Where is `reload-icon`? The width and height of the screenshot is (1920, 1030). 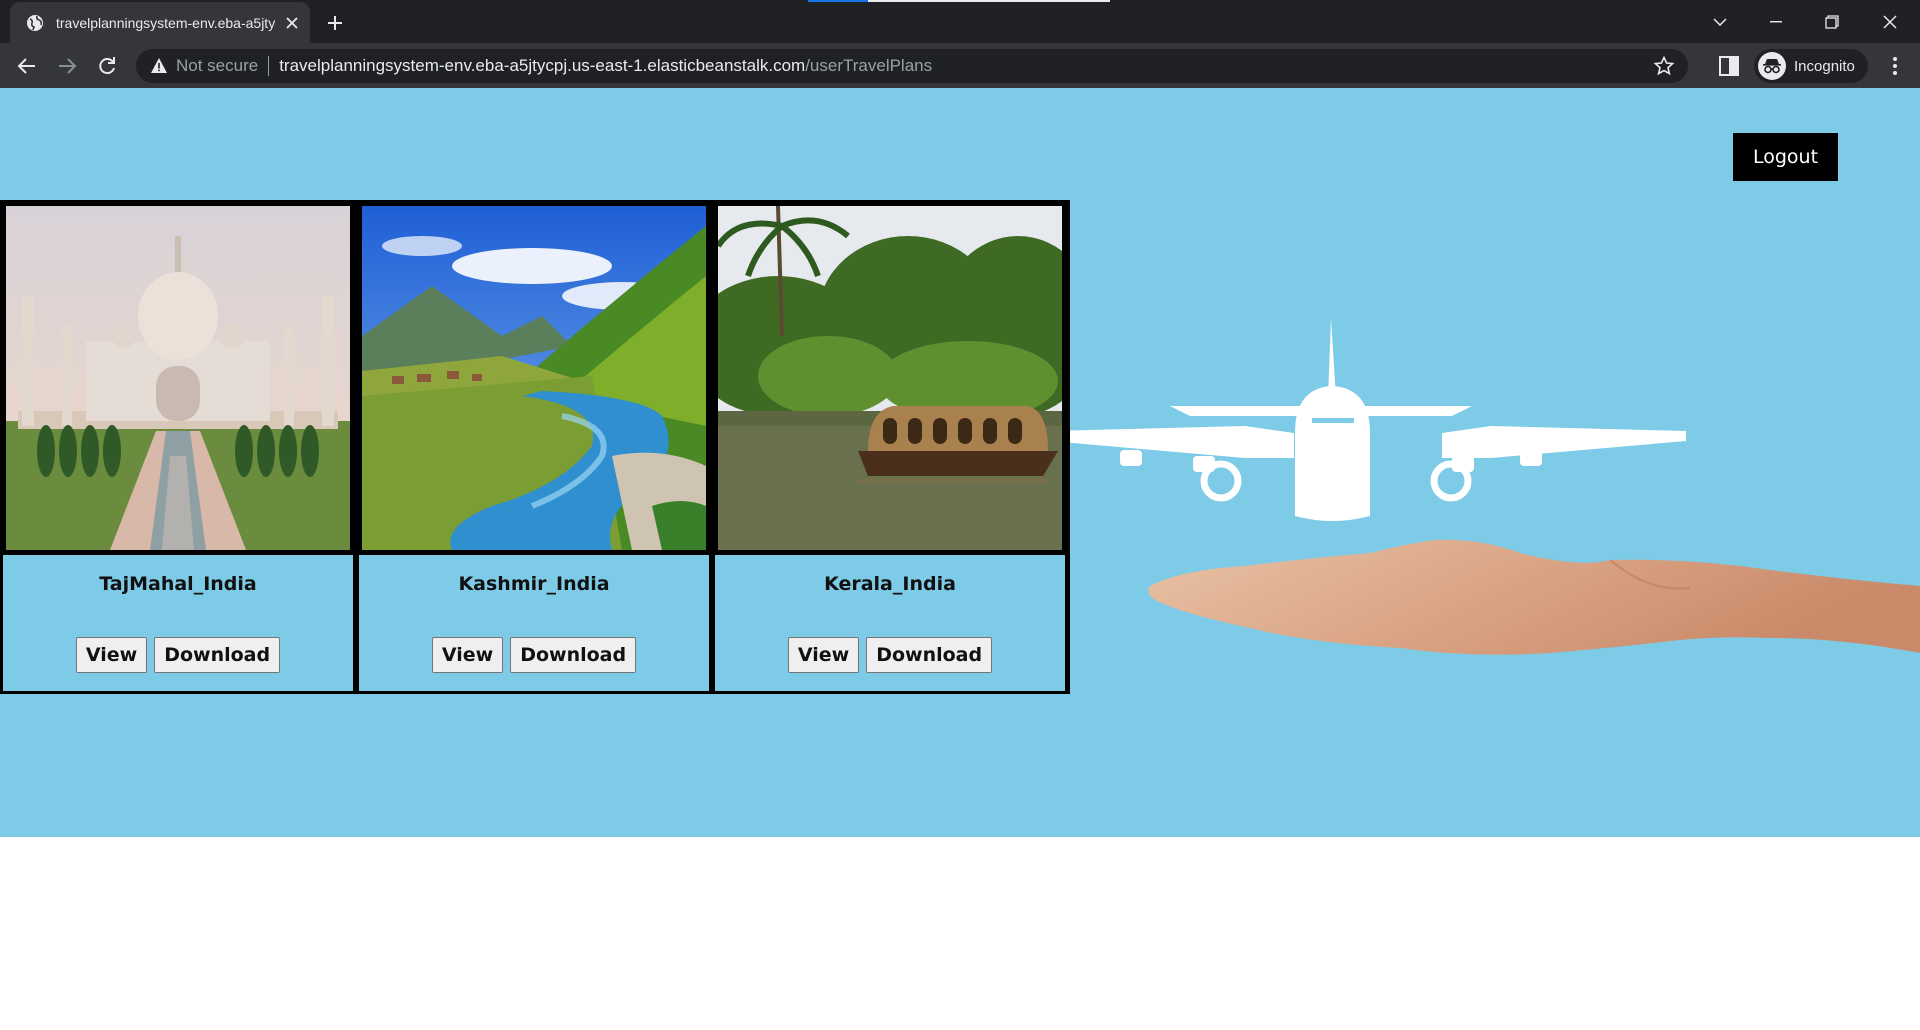
reload-icon is located at coordinates (107, 66).